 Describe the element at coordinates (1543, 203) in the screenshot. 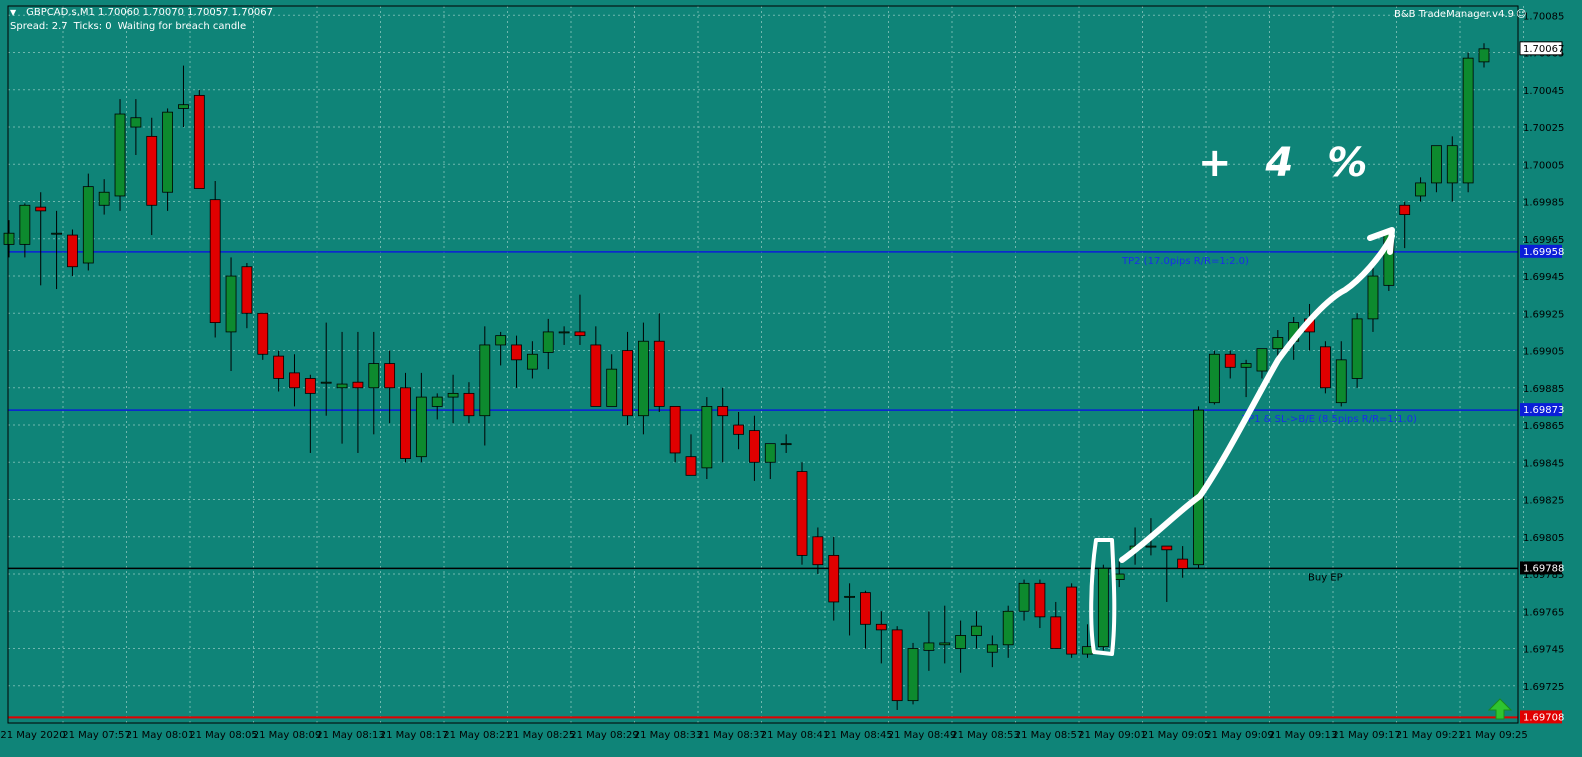

I see `y-tick-label: 1.69985` at that location.